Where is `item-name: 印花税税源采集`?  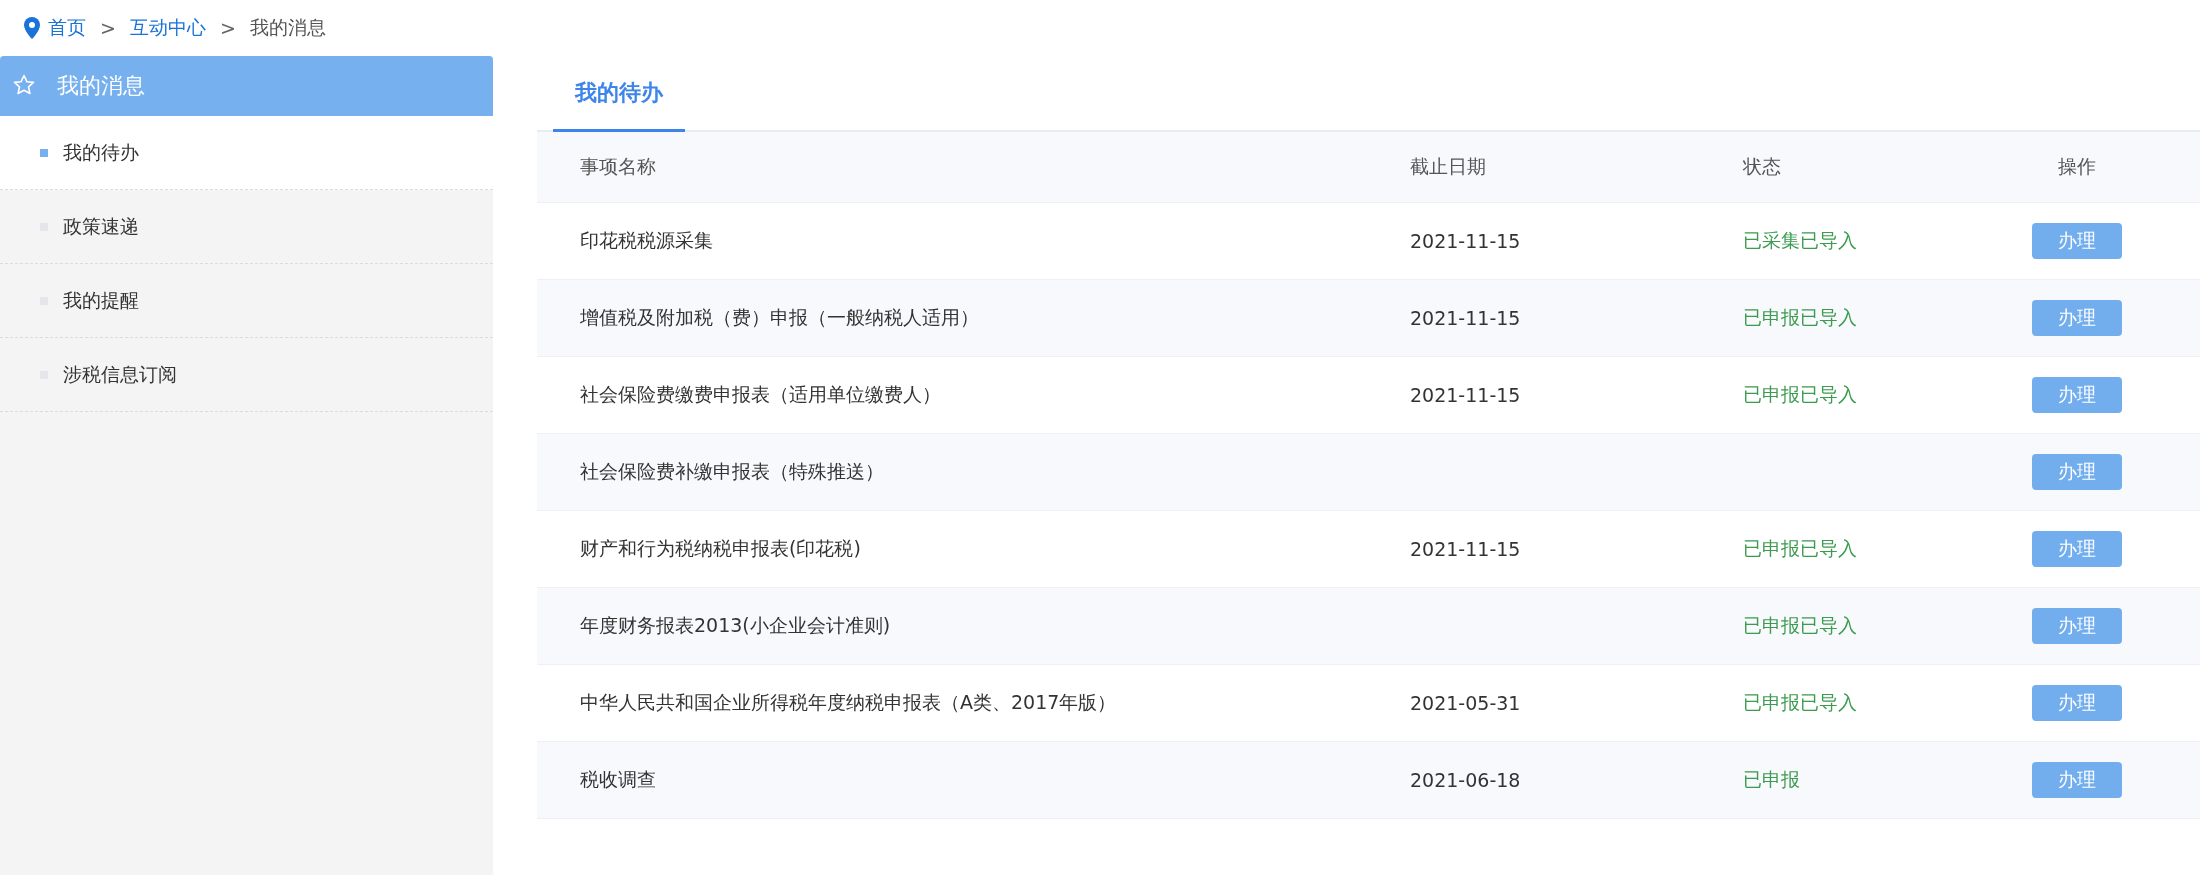 item-name: 印花税税源采集 is located at coordinates (646, 240).